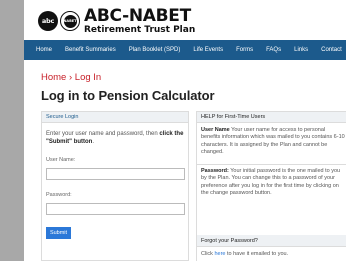 The height and width of the screenshot is (261, 346). I want to click on username-label: User Name:, so click(61, 160).